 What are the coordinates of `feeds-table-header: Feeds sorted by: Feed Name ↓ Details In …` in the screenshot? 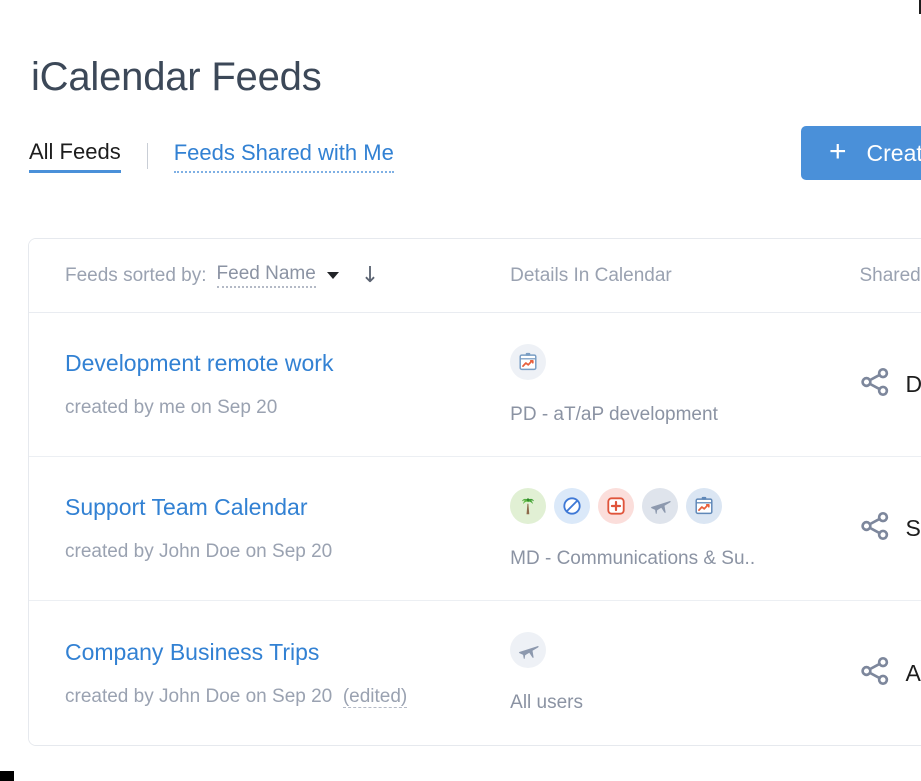 It's located at (475, 276).